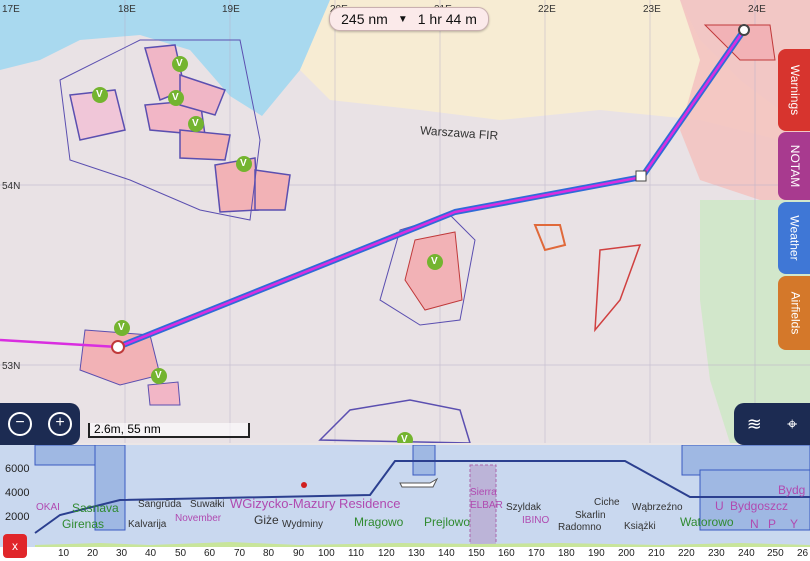  Describe the element at coordinates (596, 553) in the screenshot. I see `x-axis-label: 190` at that location.